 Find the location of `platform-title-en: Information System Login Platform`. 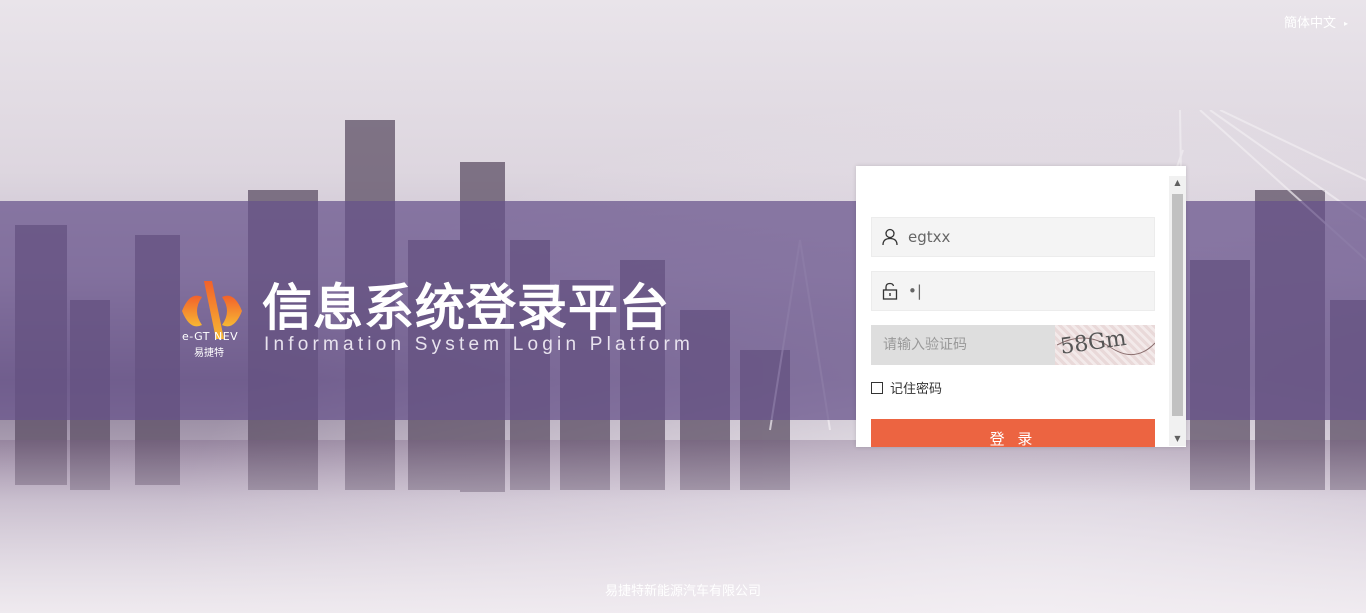

platform-title-en: Information System Login Platform is located at coordinates (479, 344).